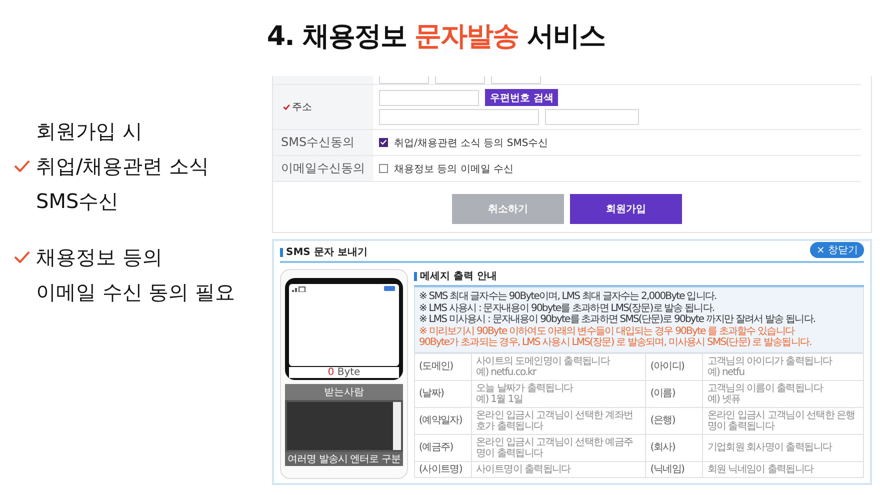  What do you see at coordinates (674, 447) in the screenshot?
I see `variable-name: (회사)` at bounding box center [674, 447].